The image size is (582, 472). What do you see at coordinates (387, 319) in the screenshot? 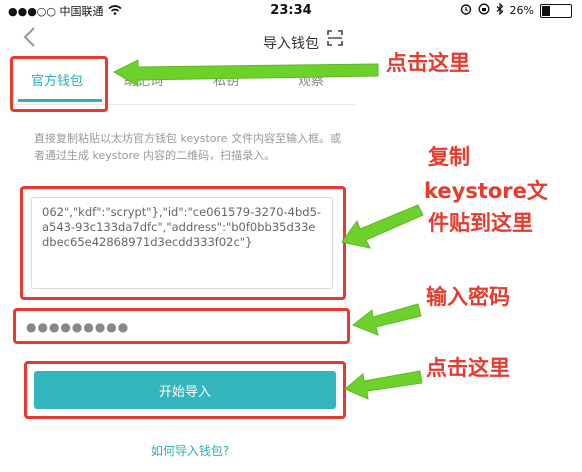
I see `arrow-to-password` at bounding box center [387, 319].